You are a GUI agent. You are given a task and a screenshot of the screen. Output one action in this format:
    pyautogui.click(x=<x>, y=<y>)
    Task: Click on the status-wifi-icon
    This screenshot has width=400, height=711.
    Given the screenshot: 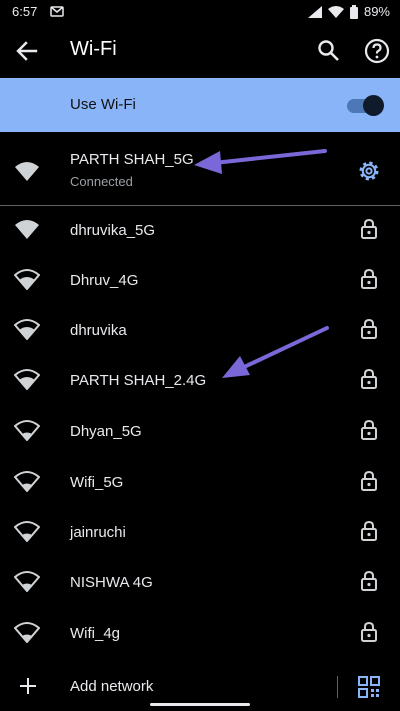 What is the action you would take?
    pyautogui.click(x=335, y=11)
    